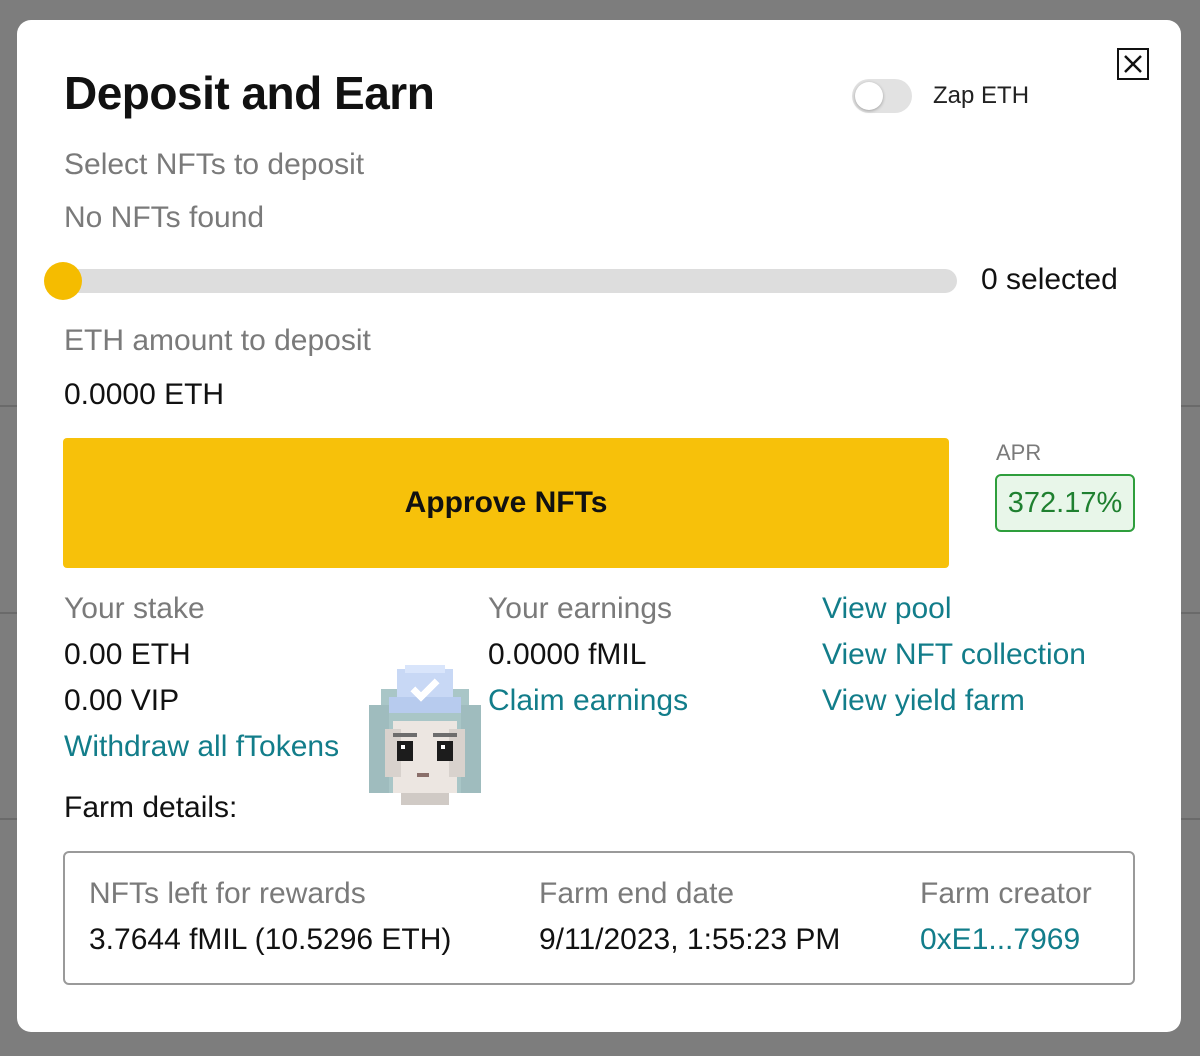  Describe the element at coordinates (151, 807) in the screenshot. I see `farm-details-heading: Farm details:` at that location.